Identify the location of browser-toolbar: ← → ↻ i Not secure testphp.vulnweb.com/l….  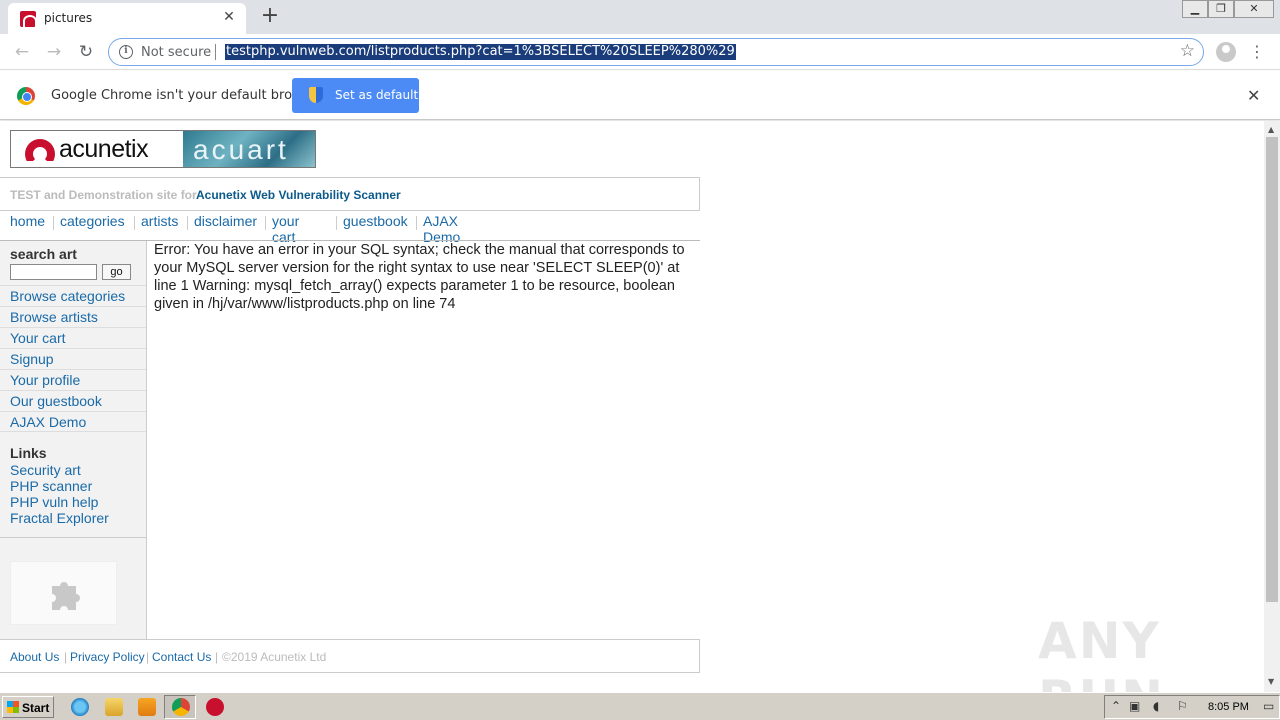
(640, 52).